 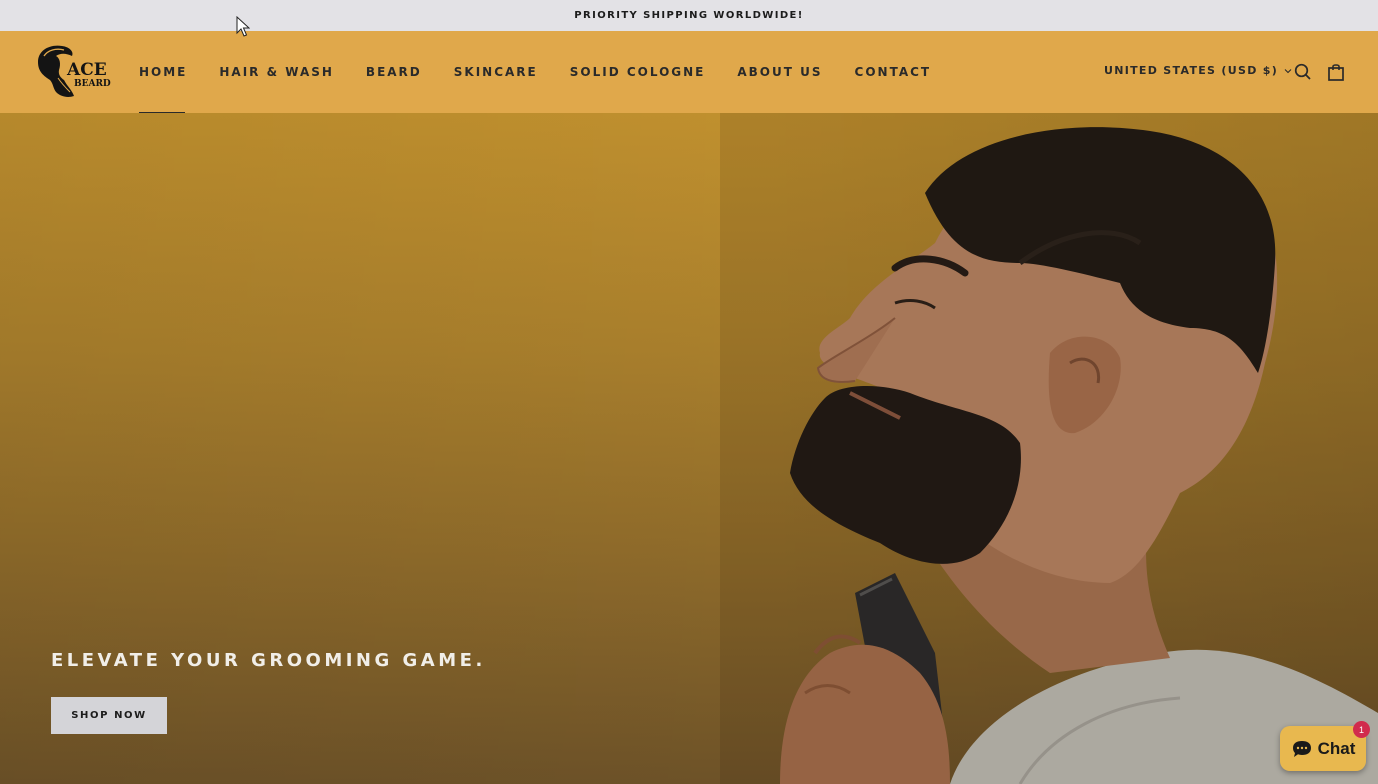 What do you see at coordinates (1191, 70) in the screenshot?
I see `locale-label: UNITED STATES (USD $)` at bounding box center [1191, 70].